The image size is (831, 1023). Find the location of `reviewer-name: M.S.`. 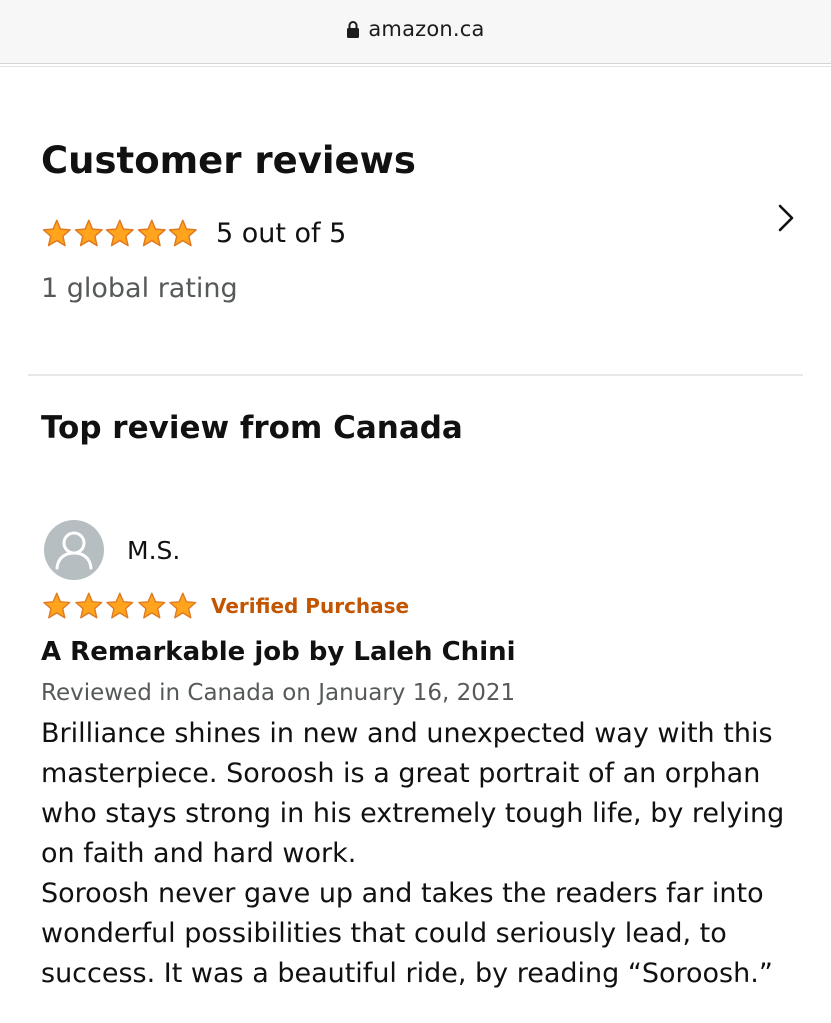

reviewer-name: M.S. is located at coordinates (153, 550).